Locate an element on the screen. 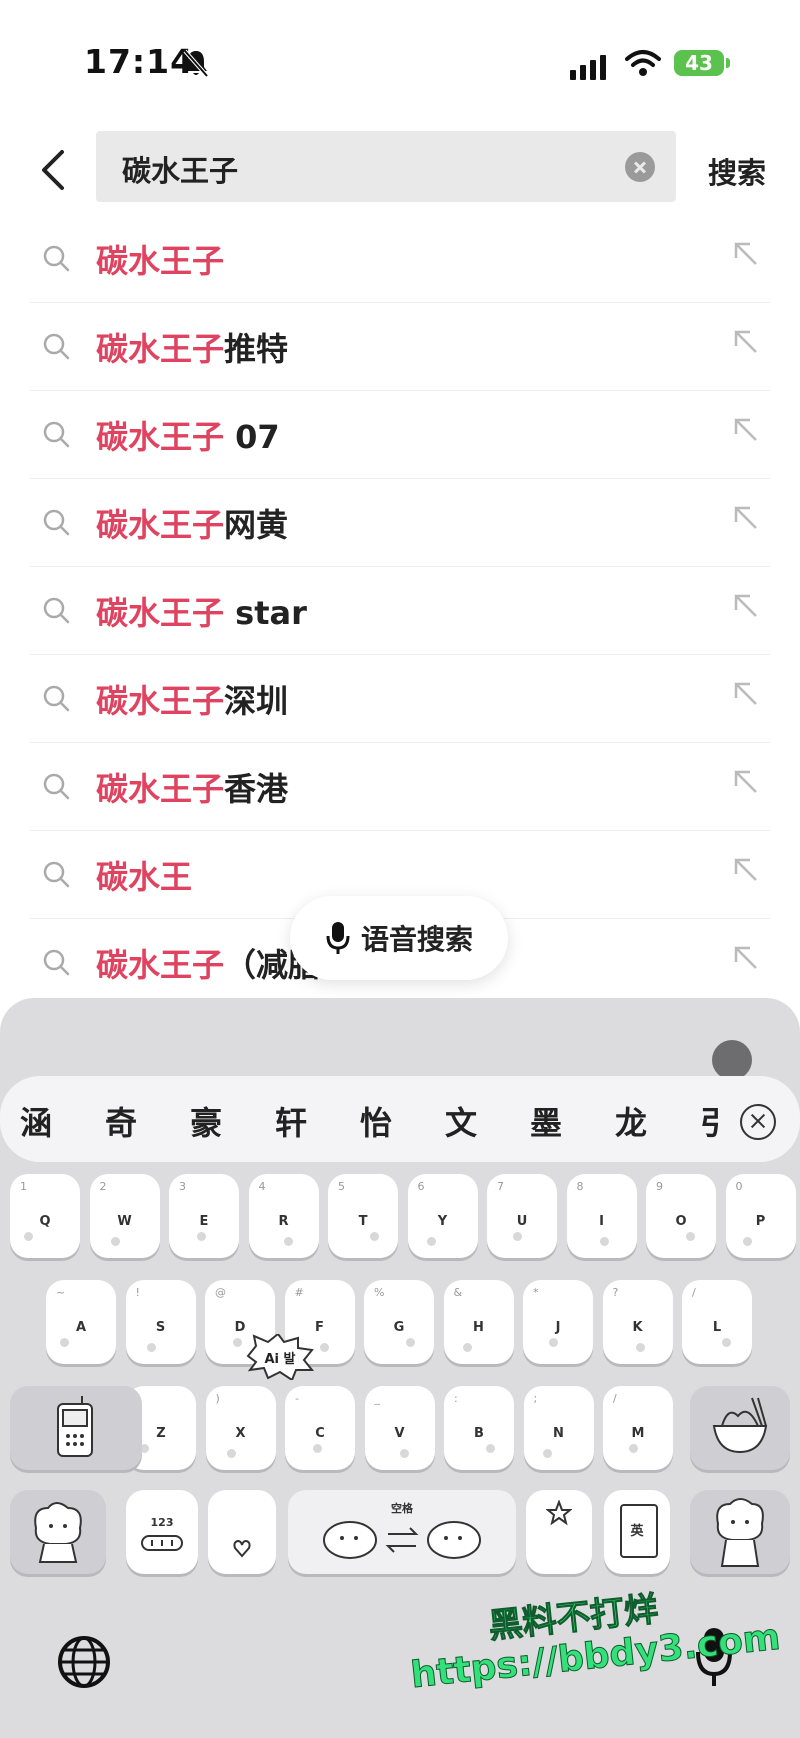 The image size is (800, 1738). suggestion-text: 碳水王子深圳 is located at coordinates (192, 699).